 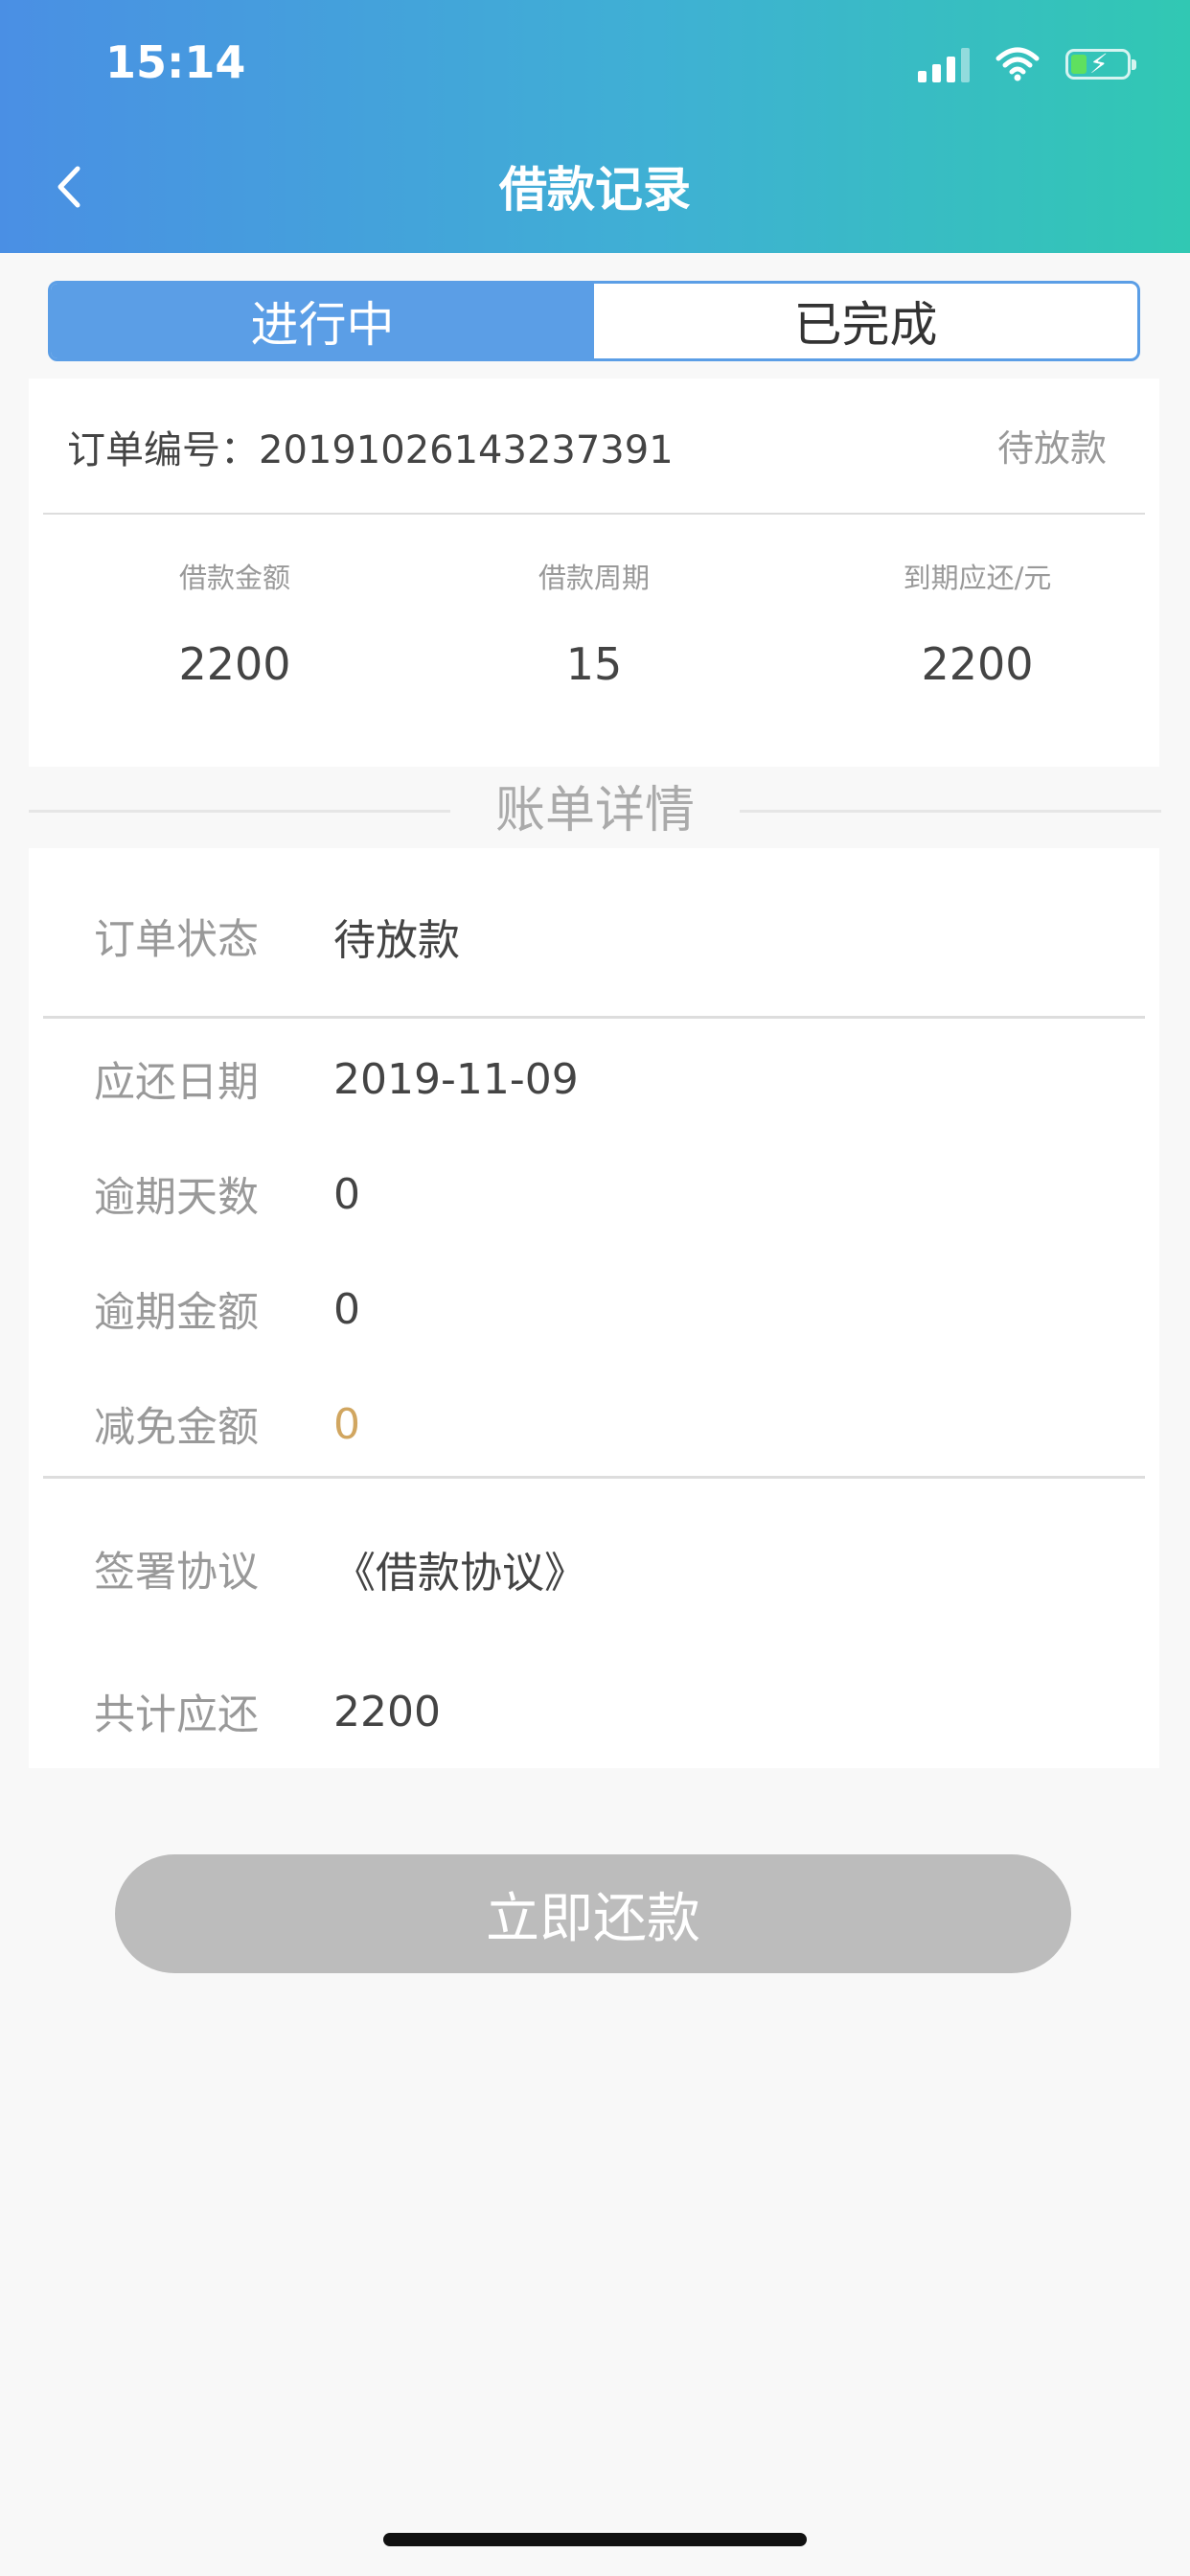 What do you see at coordinates (177, 1083) in the screenshot?
I see `detail-label: 应还日期` at bounding box center [177, 1083].